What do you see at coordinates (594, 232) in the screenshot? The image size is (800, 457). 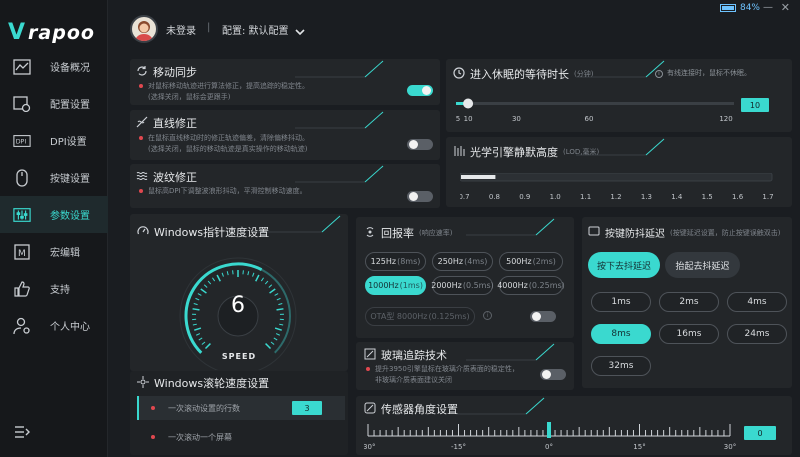 I see `keyboard-icon` at bounding box center [594, 232].